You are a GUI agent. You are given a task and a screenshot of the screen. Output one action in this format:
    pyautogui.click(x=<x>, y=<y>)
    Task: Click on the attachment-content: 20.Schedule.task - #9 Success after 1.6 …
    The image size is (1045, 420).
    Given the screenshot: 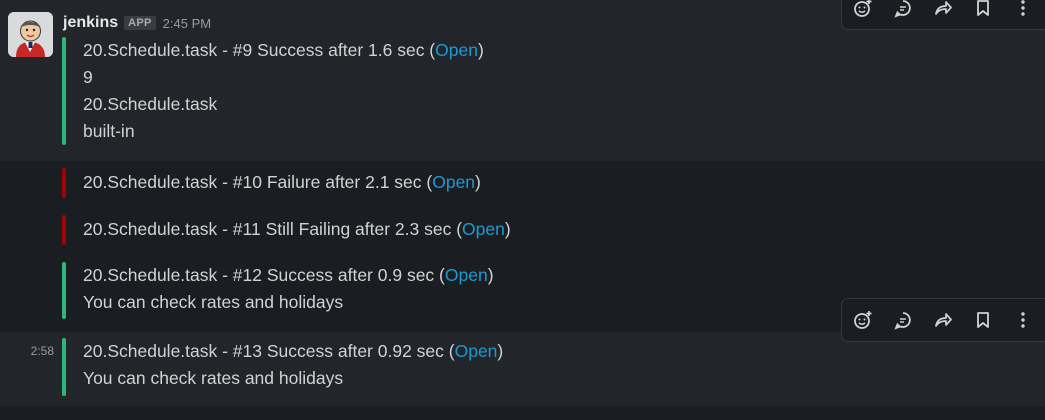 What is the action you would take?
    pyautogui.click(x=283, y=91)
    